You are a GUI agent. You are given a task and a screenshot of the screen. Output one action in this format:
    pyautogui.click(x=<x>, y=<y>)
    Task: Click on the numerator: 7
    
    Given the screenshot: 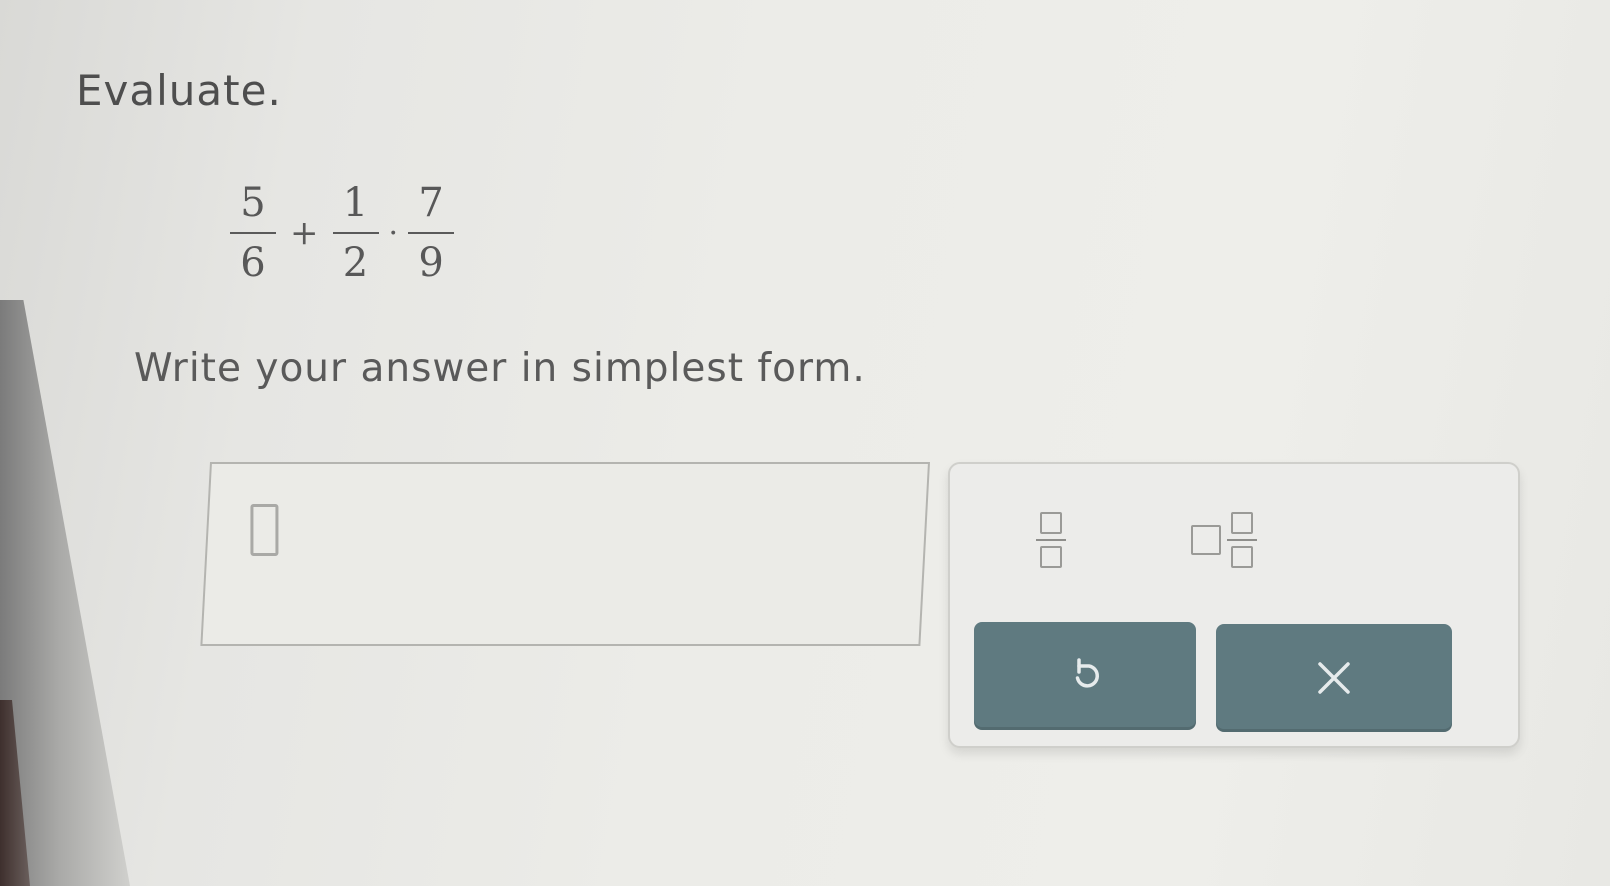 What is the action you would take?
    pyautogui.click(x=431, y=203)
    